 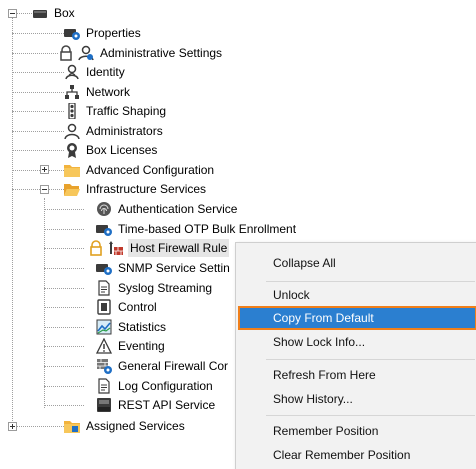 What do you see at coordinates (104, 366) in the screenshot?
I see `firewall-gear-icon` at bounding box center [104, 366].